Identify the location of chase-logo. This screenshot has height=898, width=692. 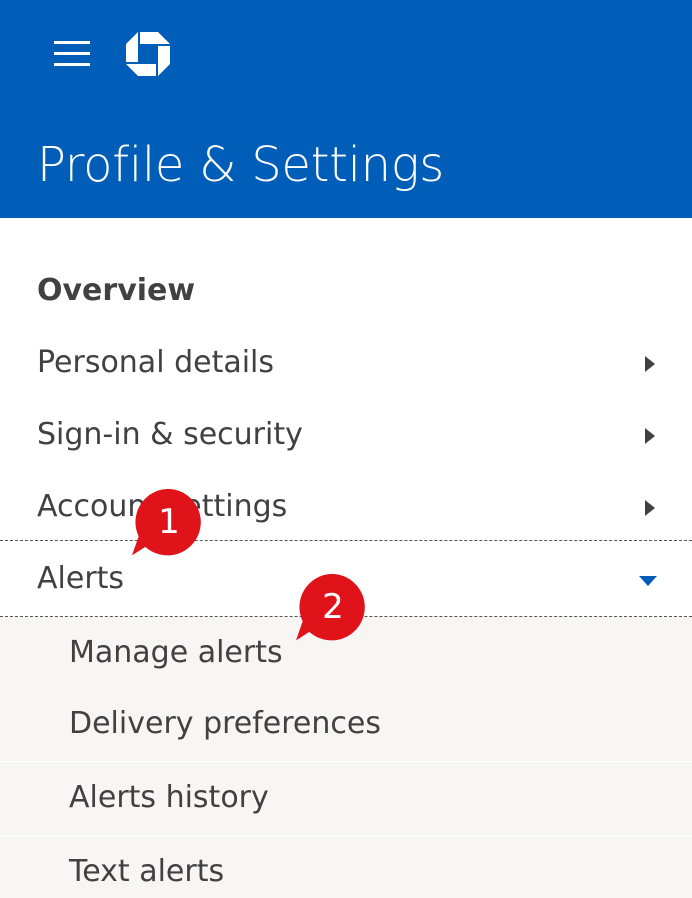
(148, 54).